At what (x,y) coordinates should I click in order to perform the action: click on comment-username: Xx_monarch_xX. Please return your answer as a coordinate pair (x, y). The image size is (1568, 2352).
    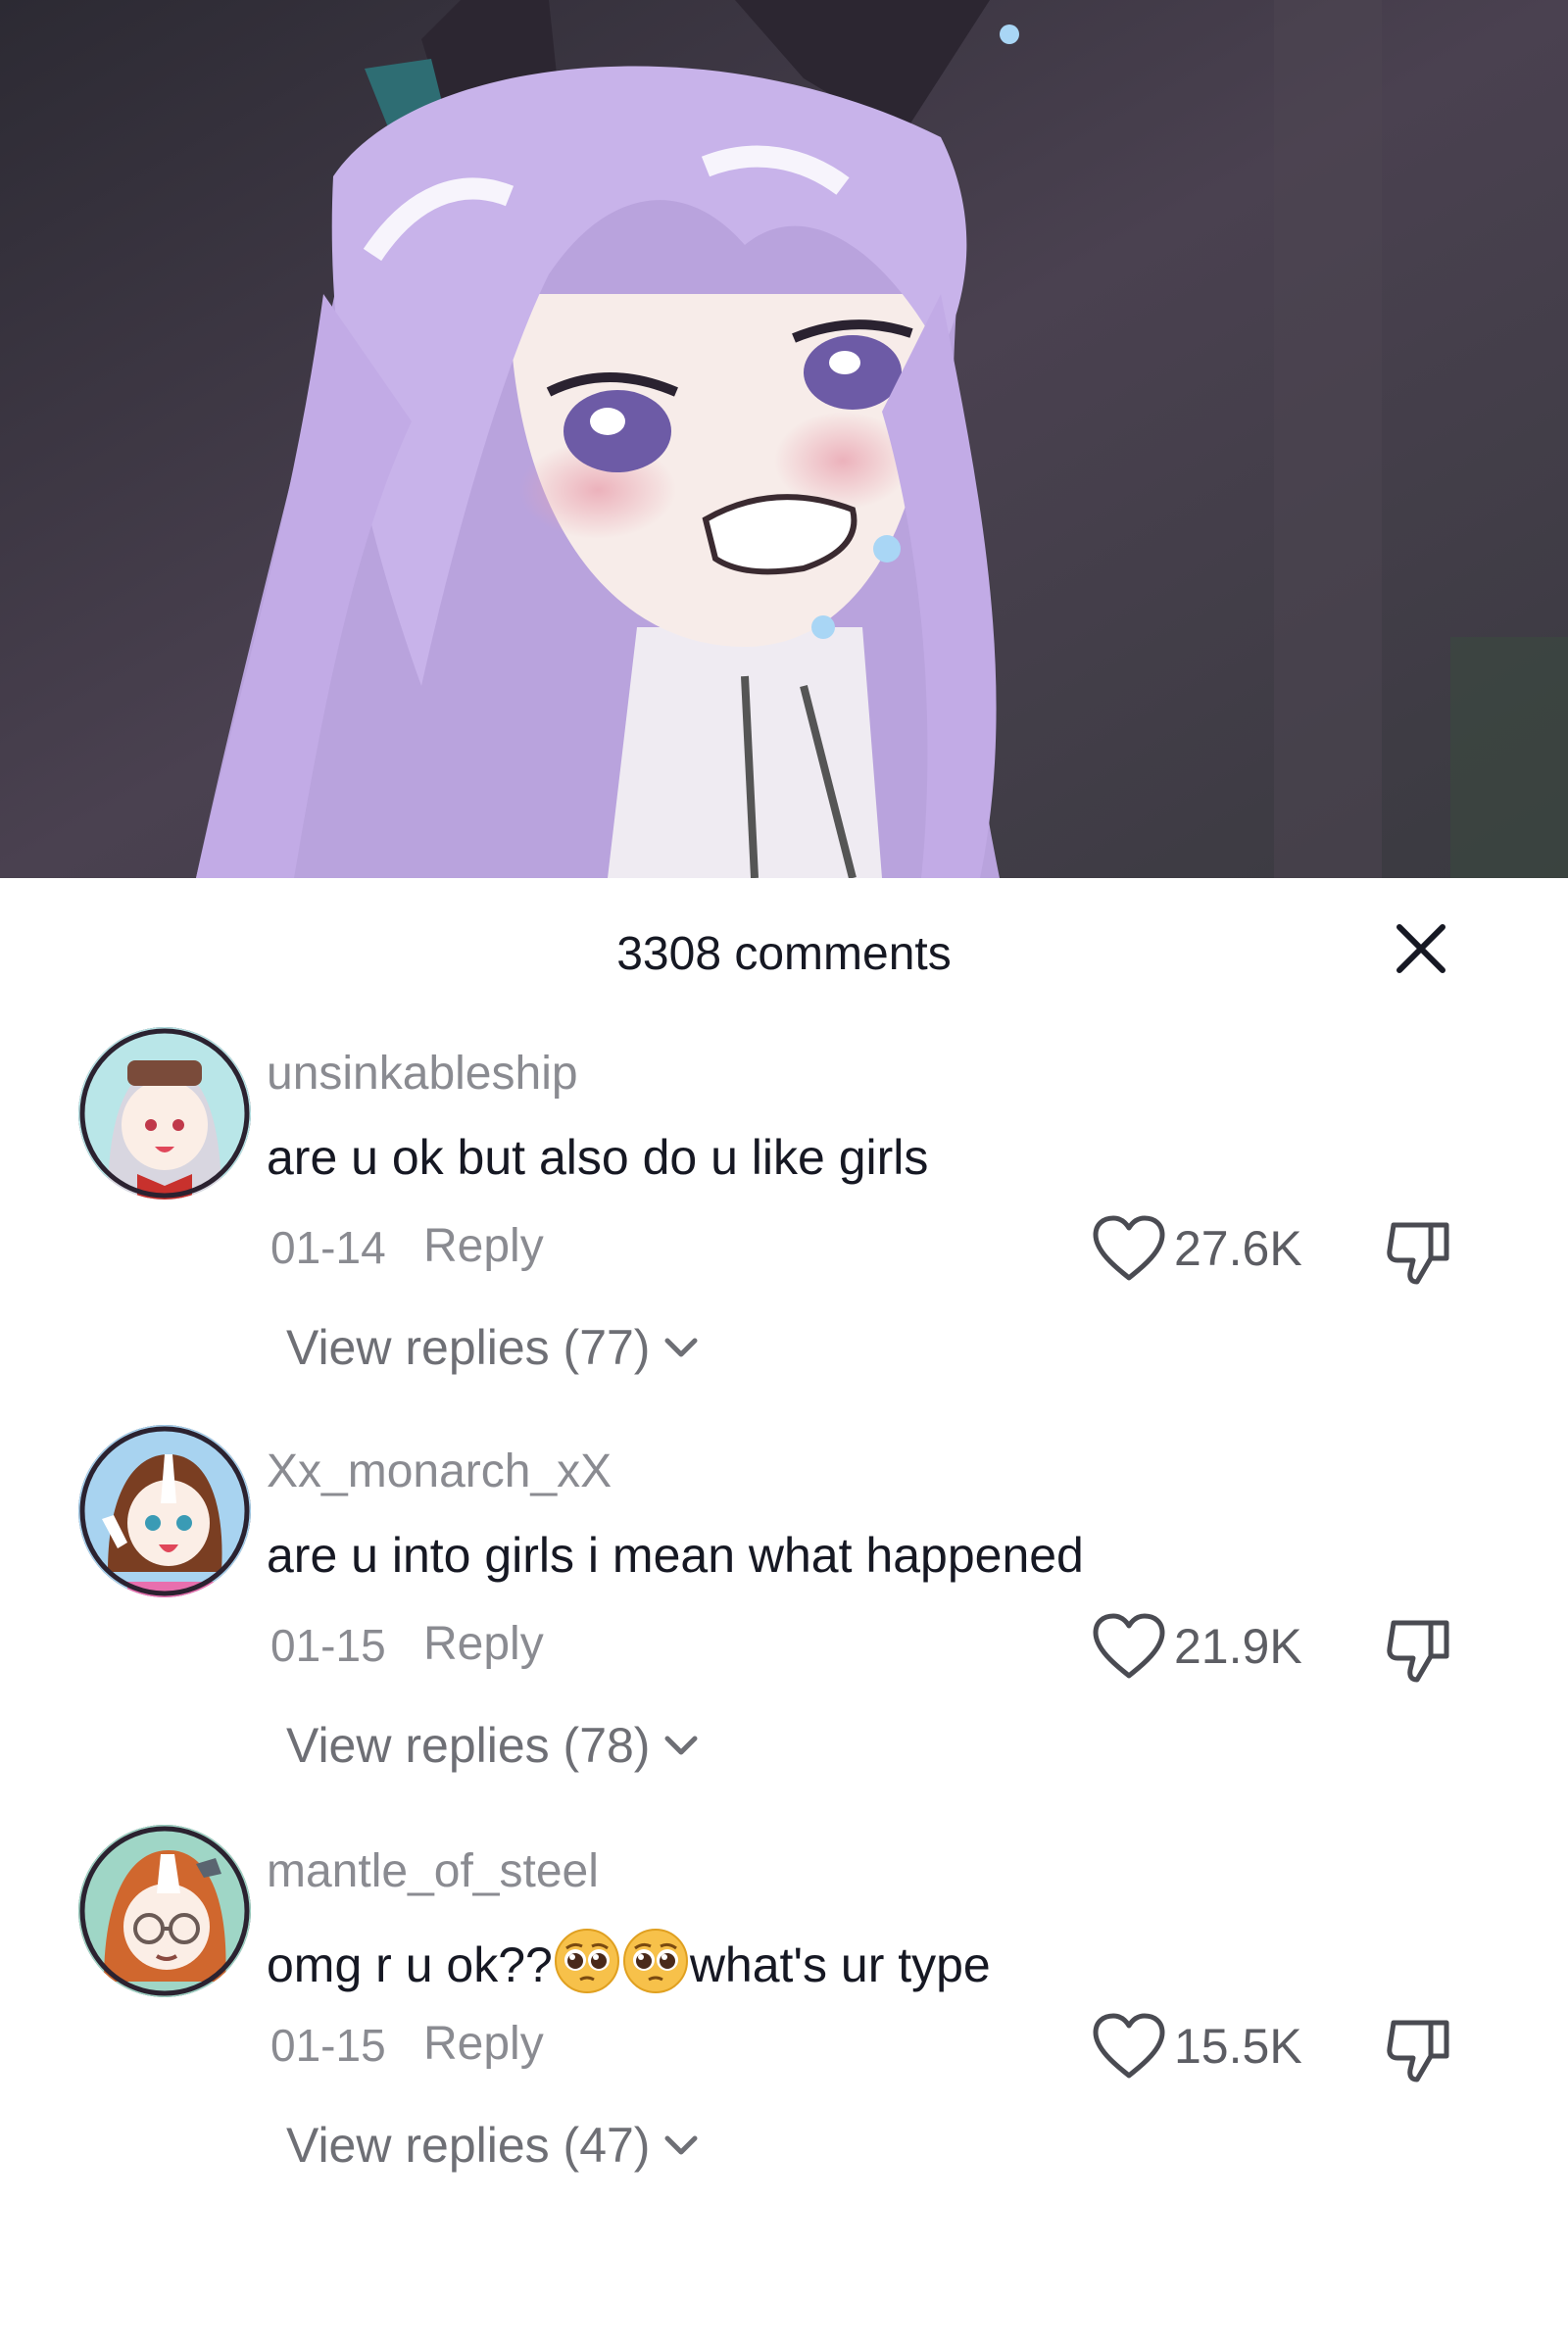
    Looking at the image, I should click on (439, 1471).